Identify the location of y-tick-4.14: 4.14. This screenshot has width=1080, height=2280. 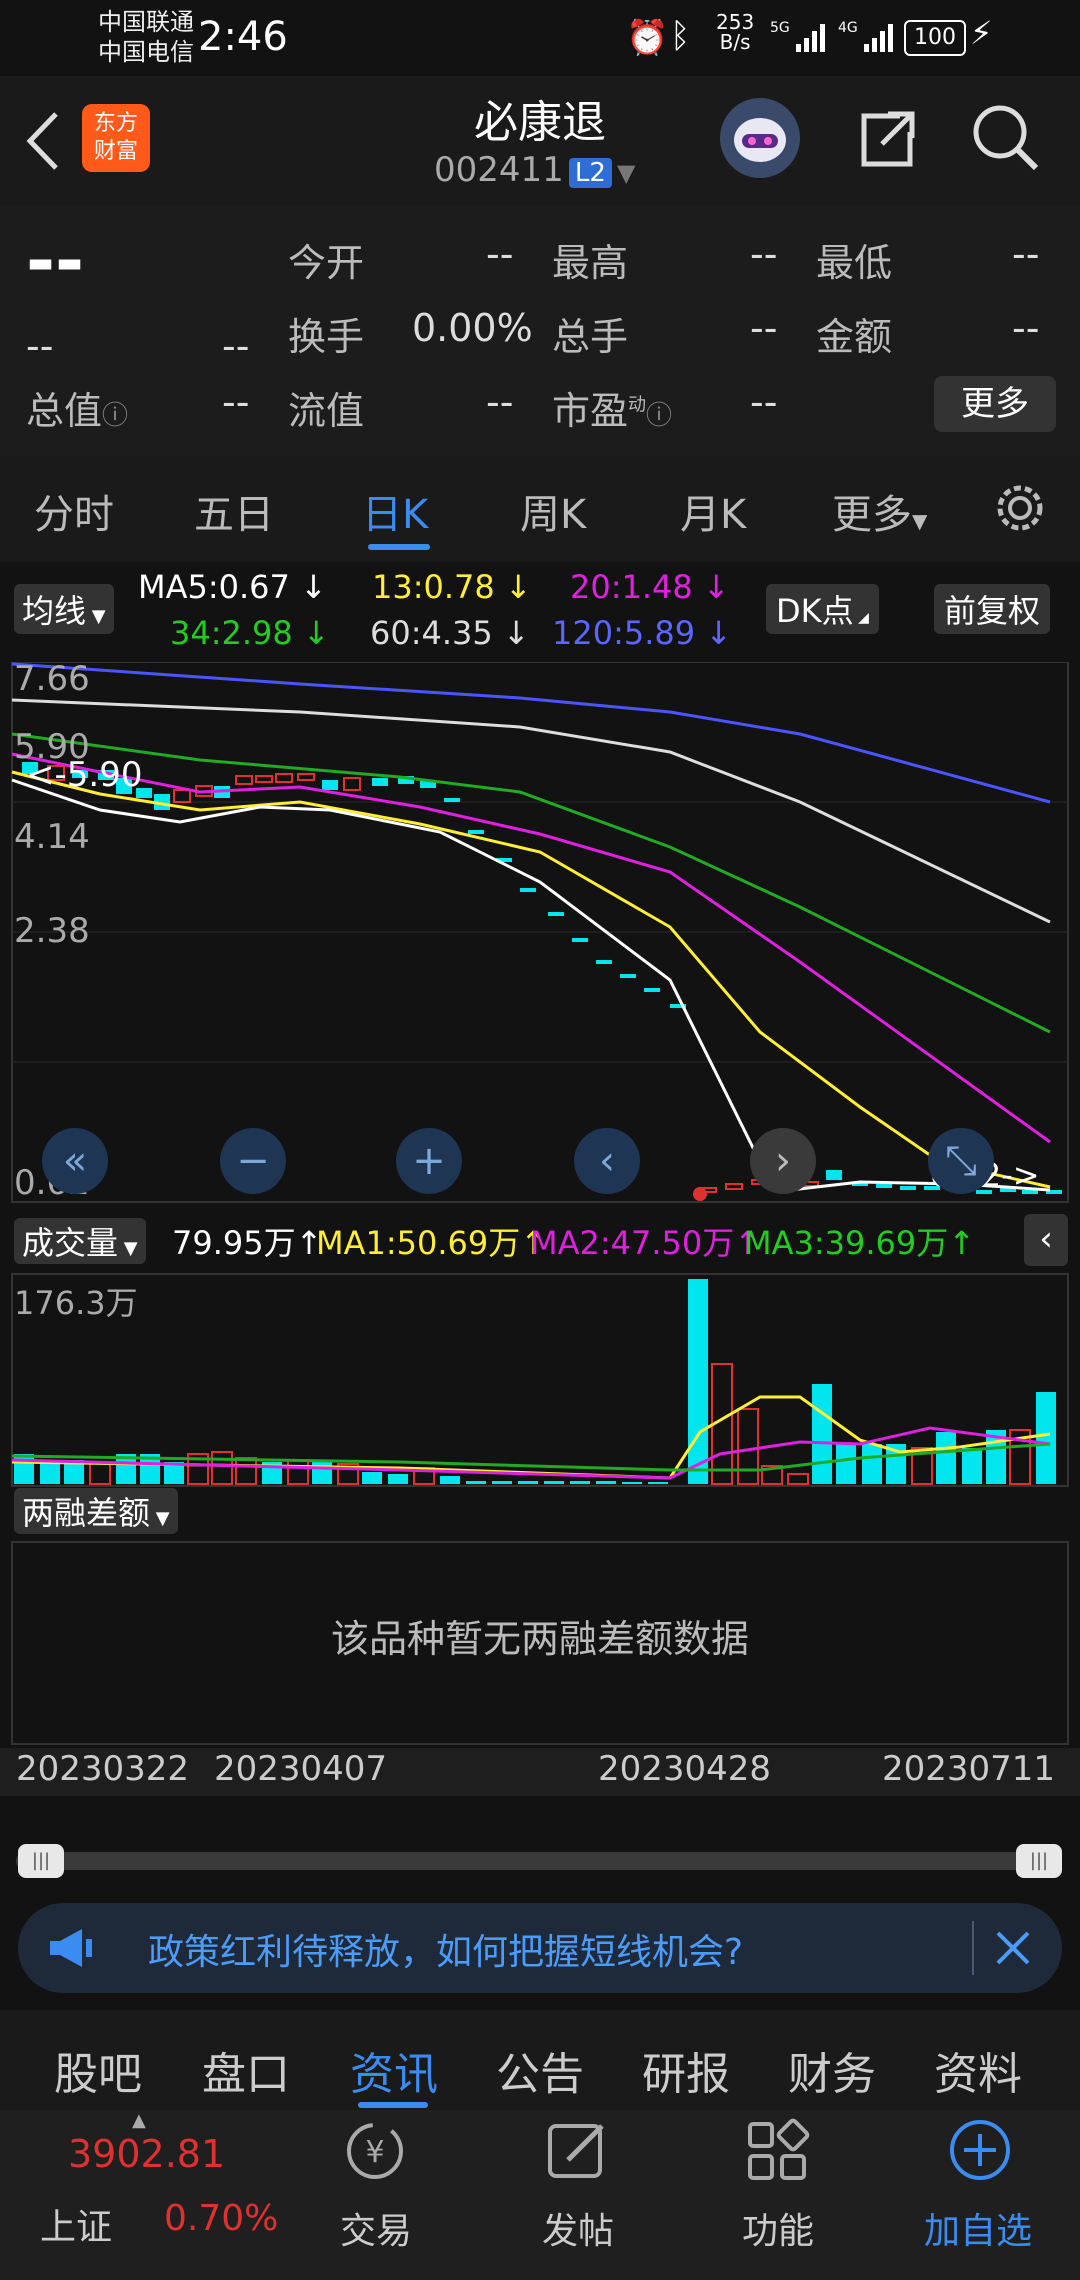
(52, 837).